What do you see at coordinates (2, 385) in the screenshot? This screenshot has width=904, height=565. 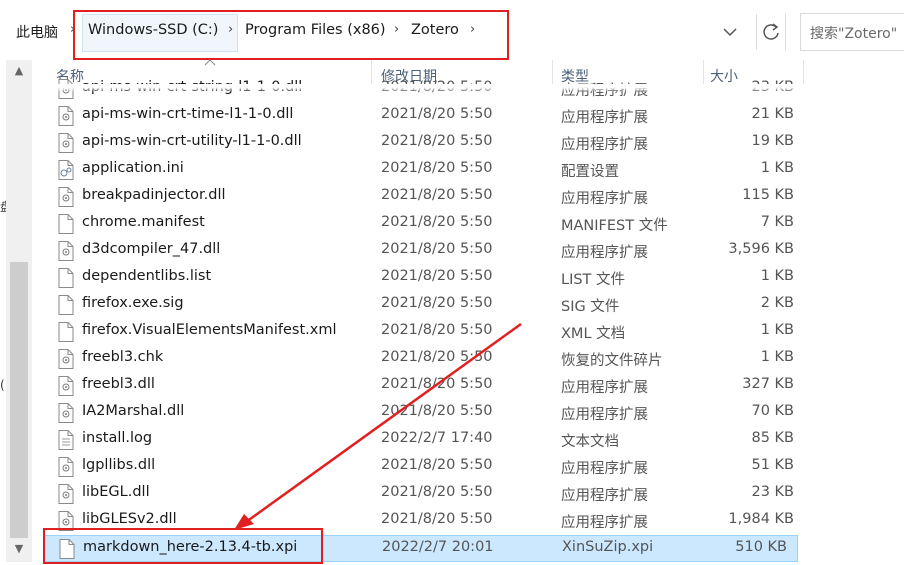 I see `nav-pane-fragment: (` at bounding box center [2, 385].